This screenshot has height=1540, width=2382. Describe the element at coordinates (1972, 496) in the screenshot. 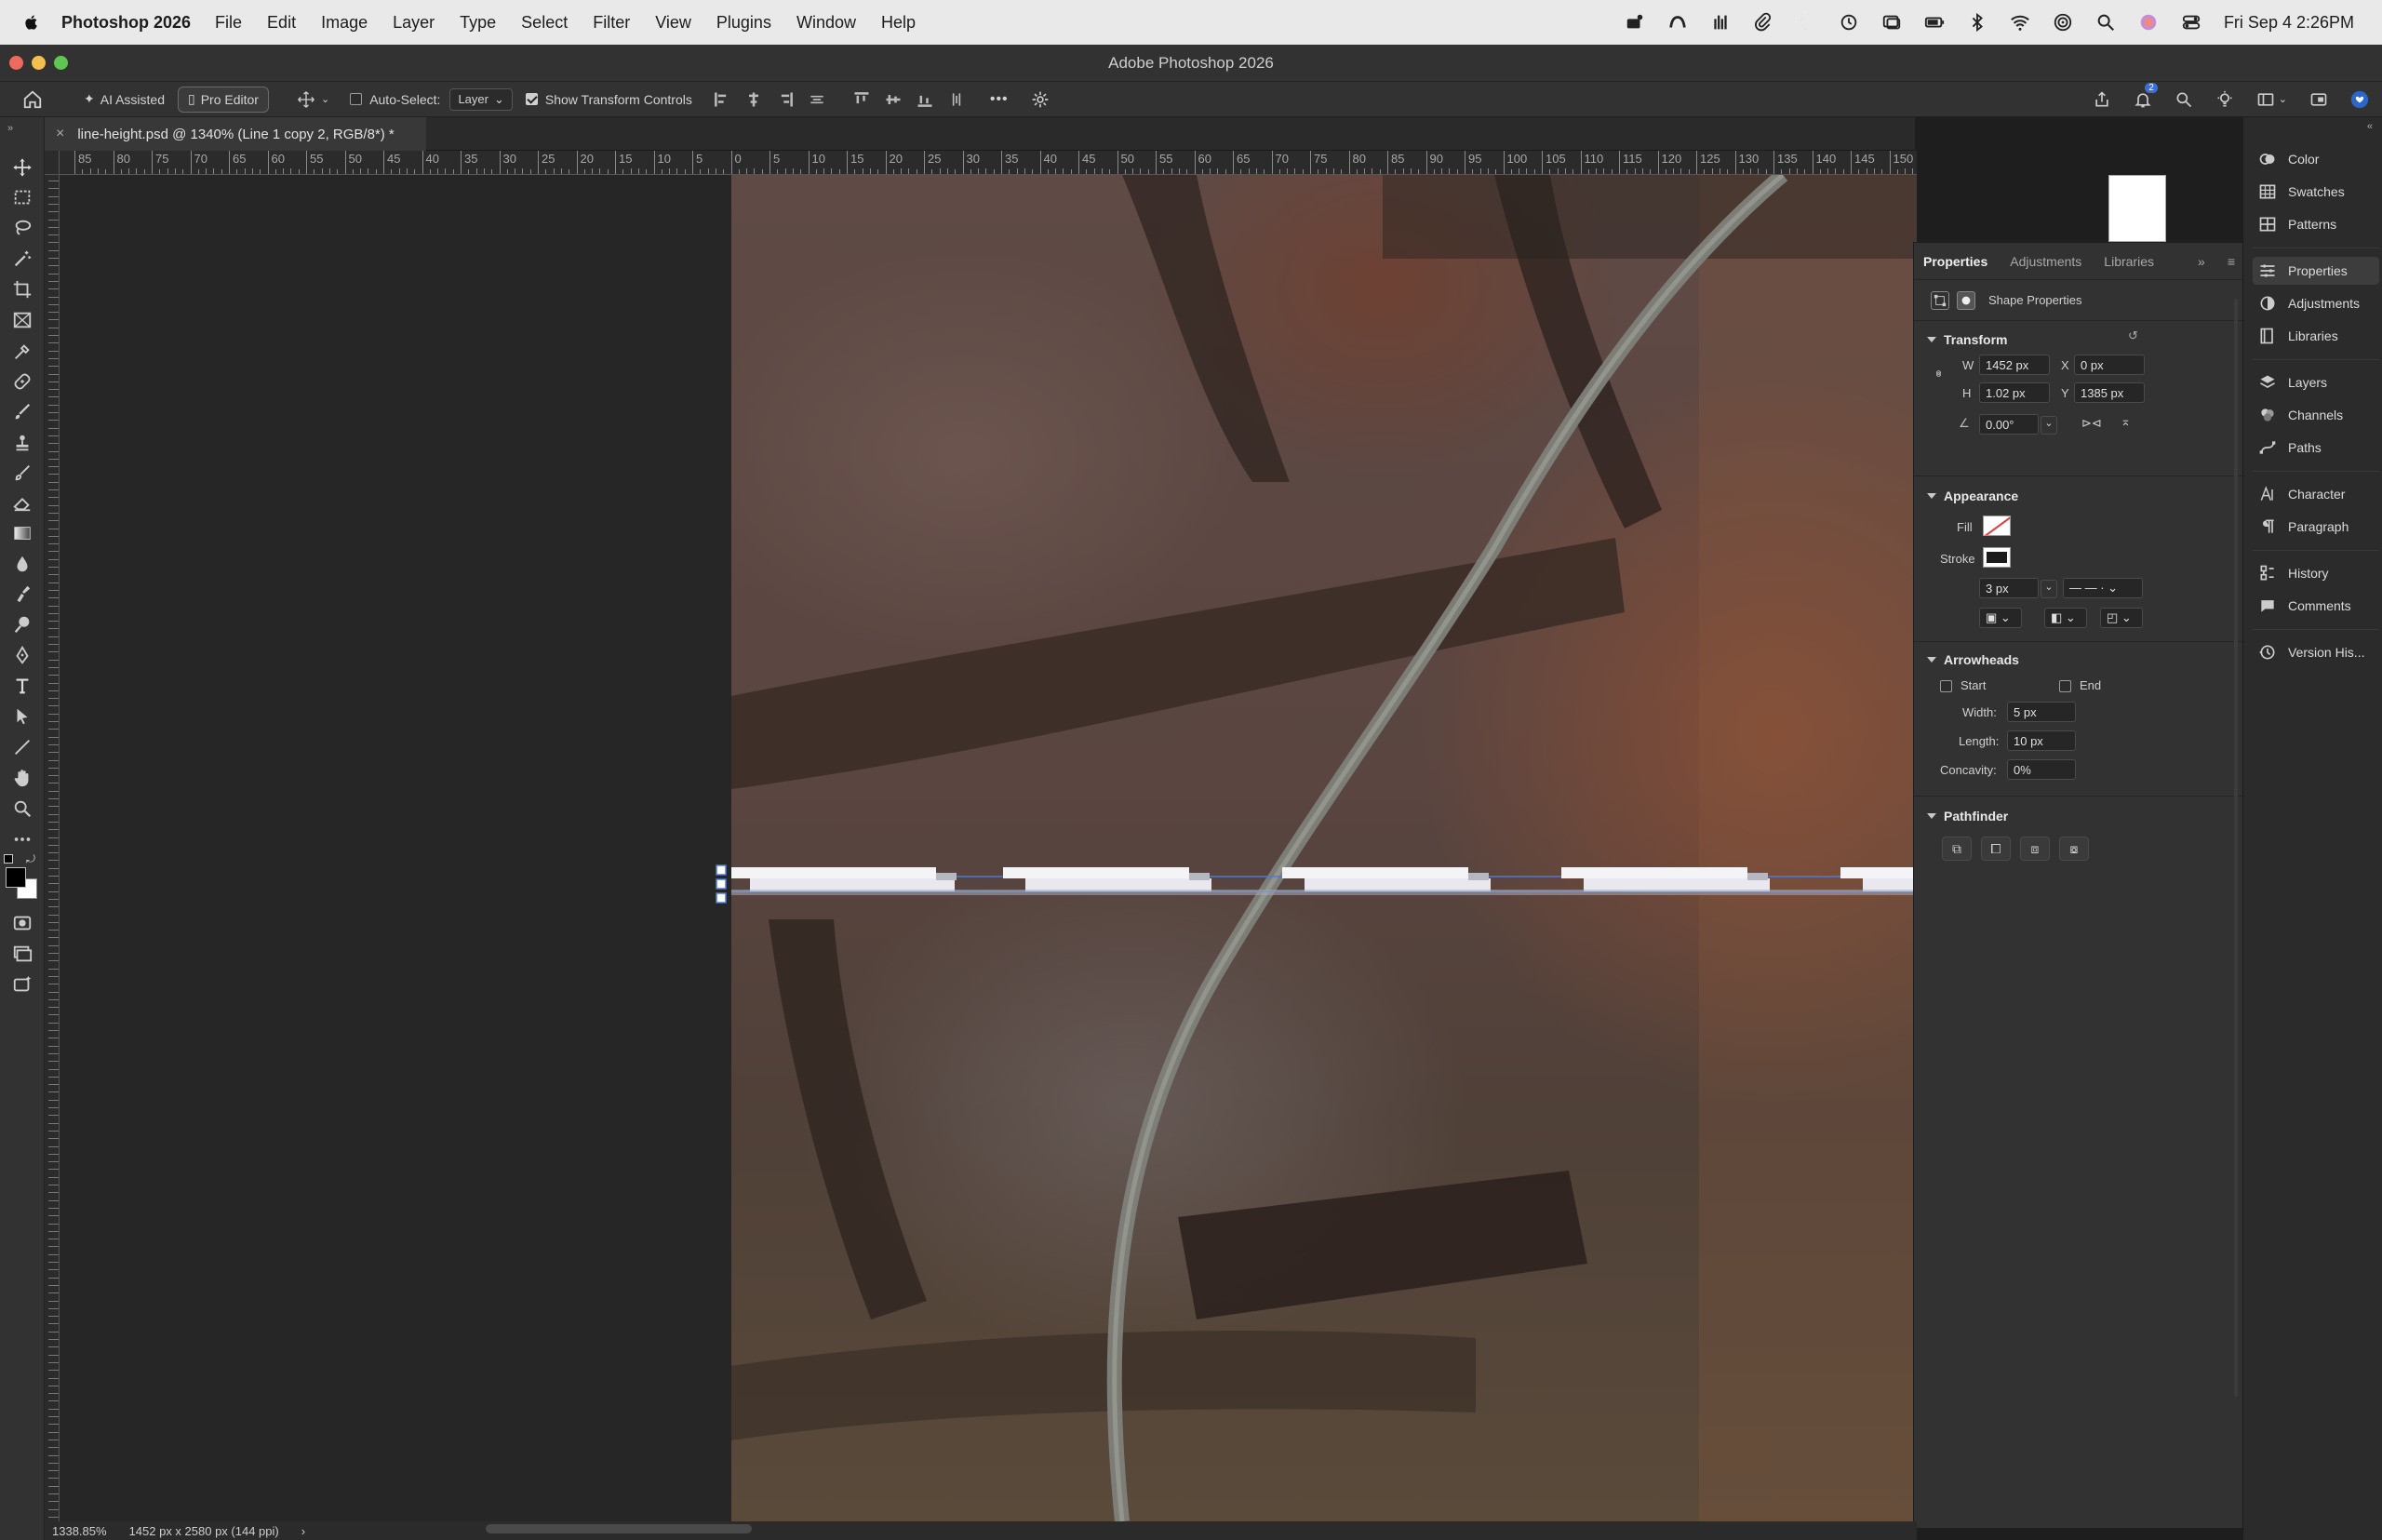

I see `appearance-section-header: Appearance` at that location.